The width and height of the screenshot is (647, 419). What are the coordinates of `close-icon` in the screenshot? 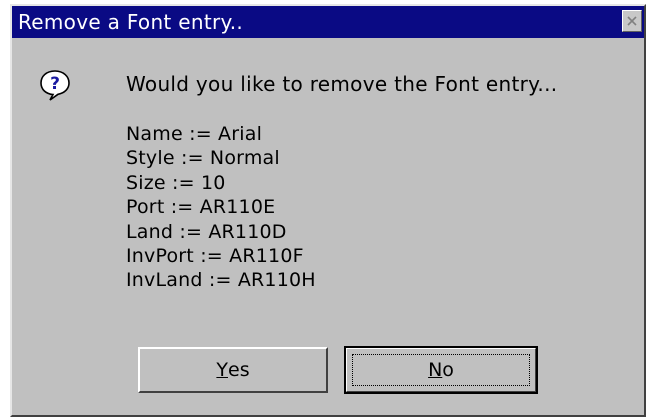 It's located at (632, 21).